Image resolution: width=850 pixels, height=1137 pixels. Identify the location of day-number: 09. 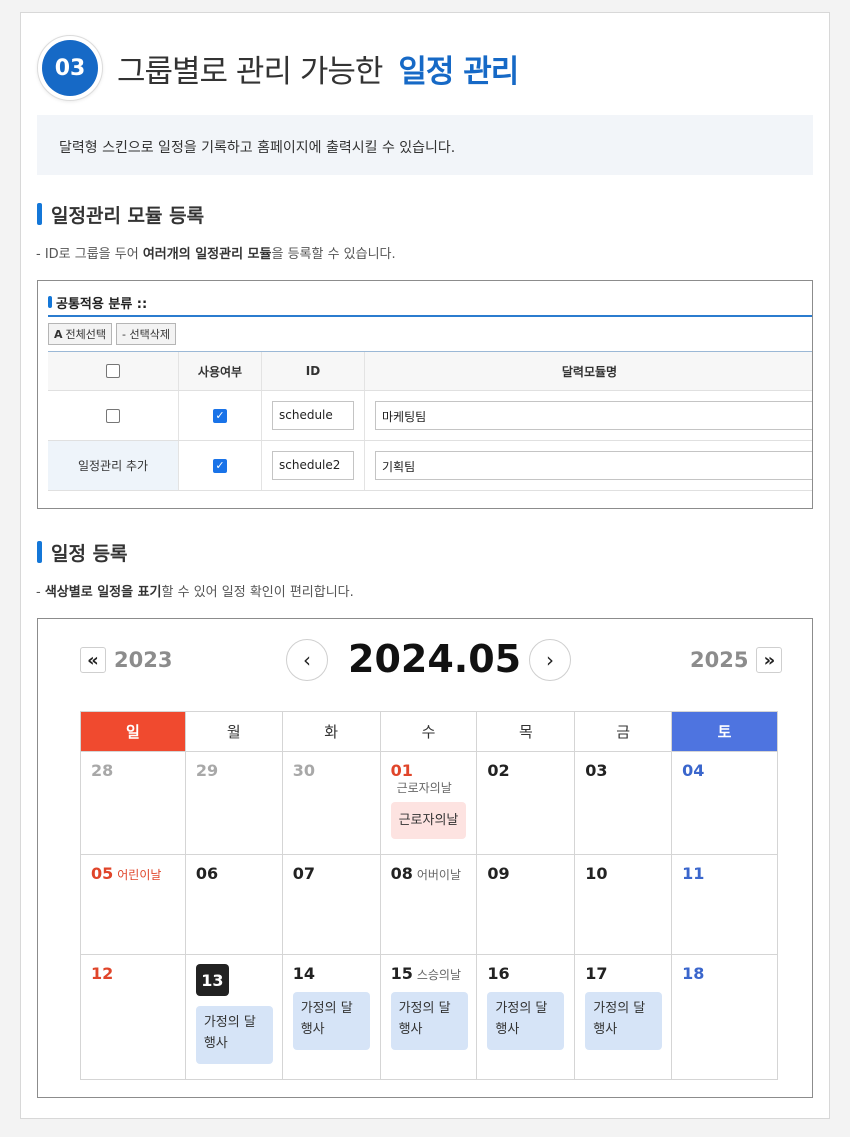
(498, 873).